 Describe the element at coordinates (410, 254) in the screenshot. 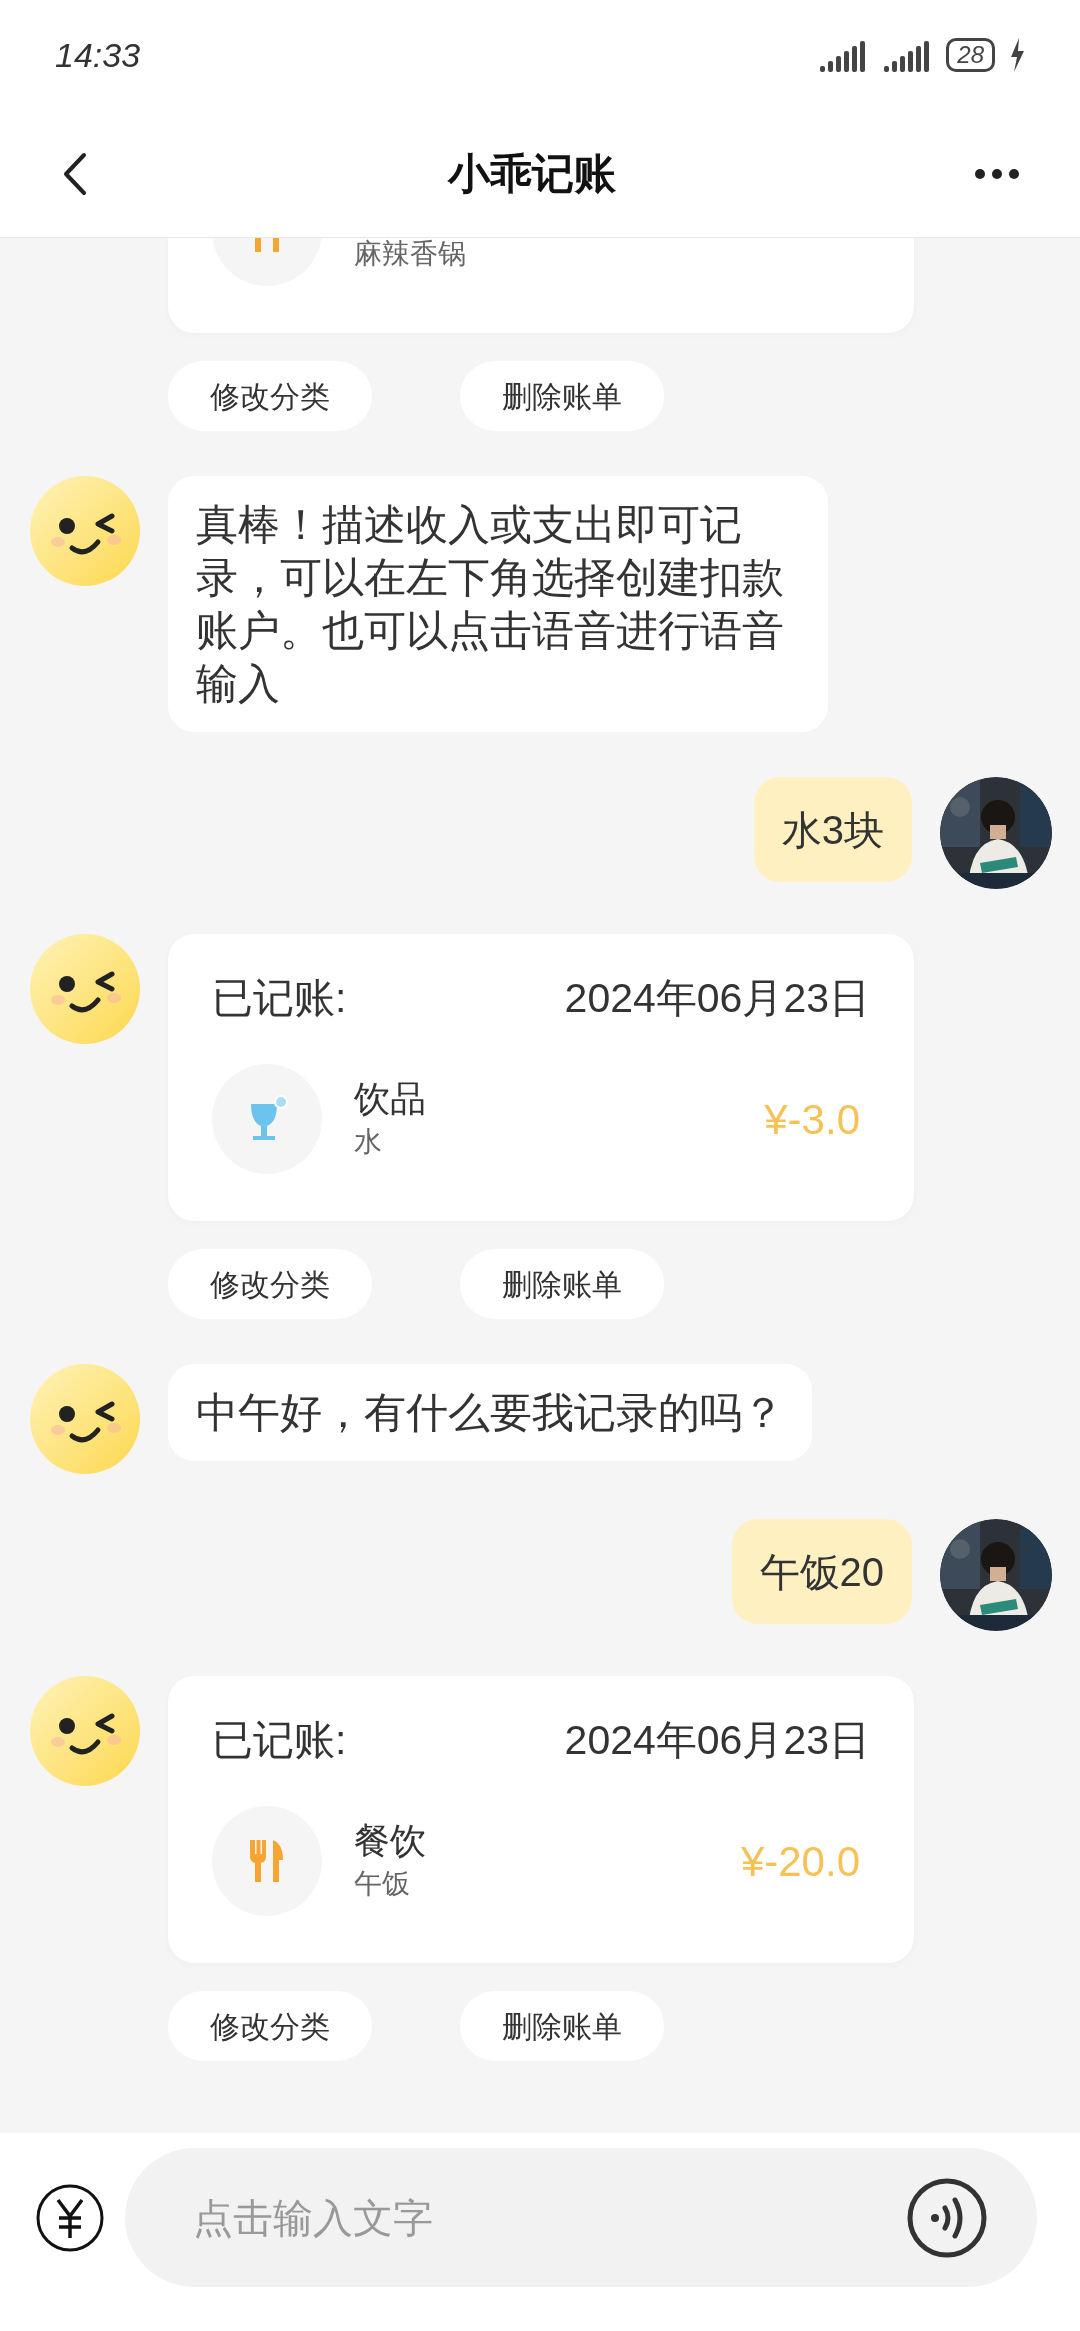

I see `record-note: 麻辣香锅` at that location.